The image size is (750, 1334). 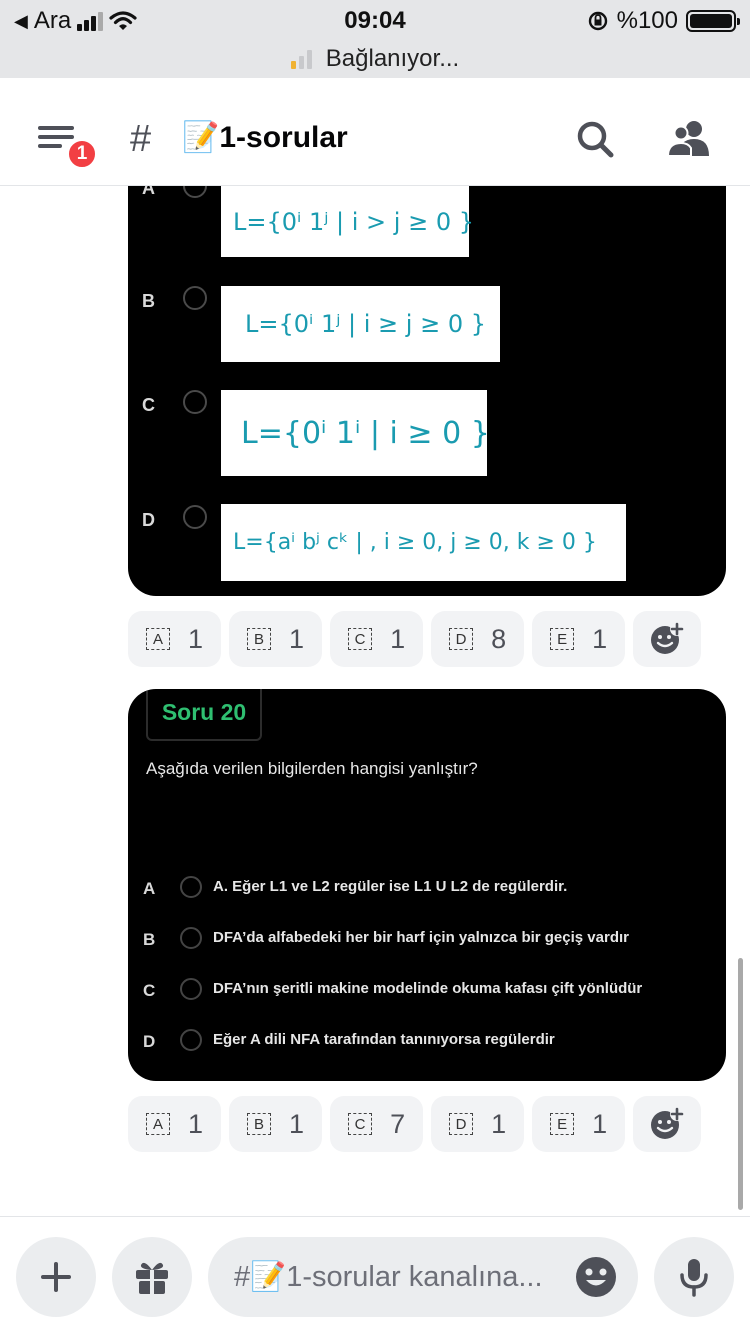 I want to click on question-title: Soru 20, so click(x=204, y=715).